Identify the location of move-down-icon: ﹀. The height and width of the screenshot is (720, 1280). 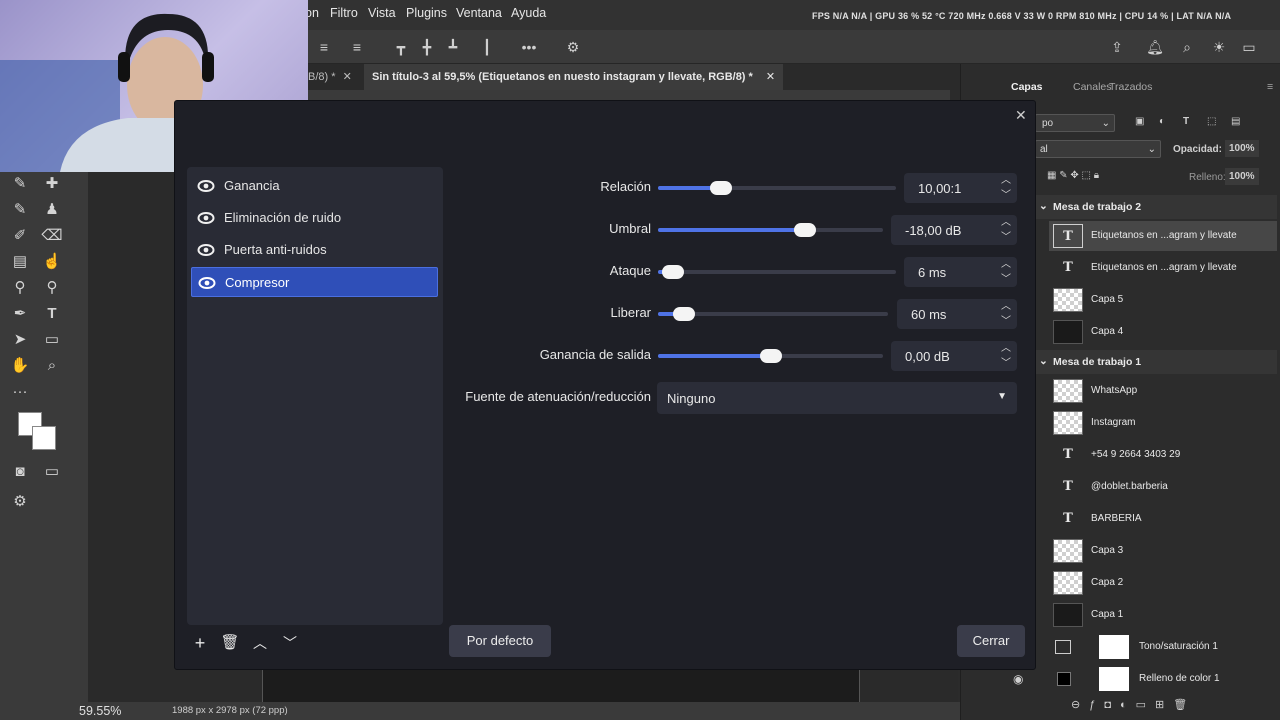
(290, 643).